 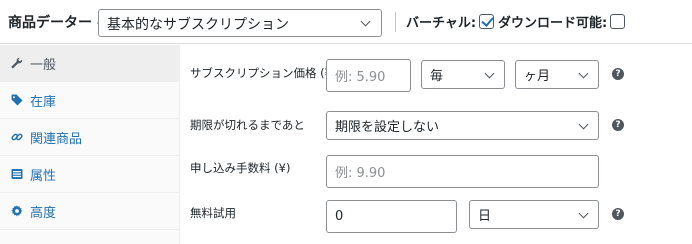 I want to click on free-trial-label: 無料試用, so click(x=213, y=213).